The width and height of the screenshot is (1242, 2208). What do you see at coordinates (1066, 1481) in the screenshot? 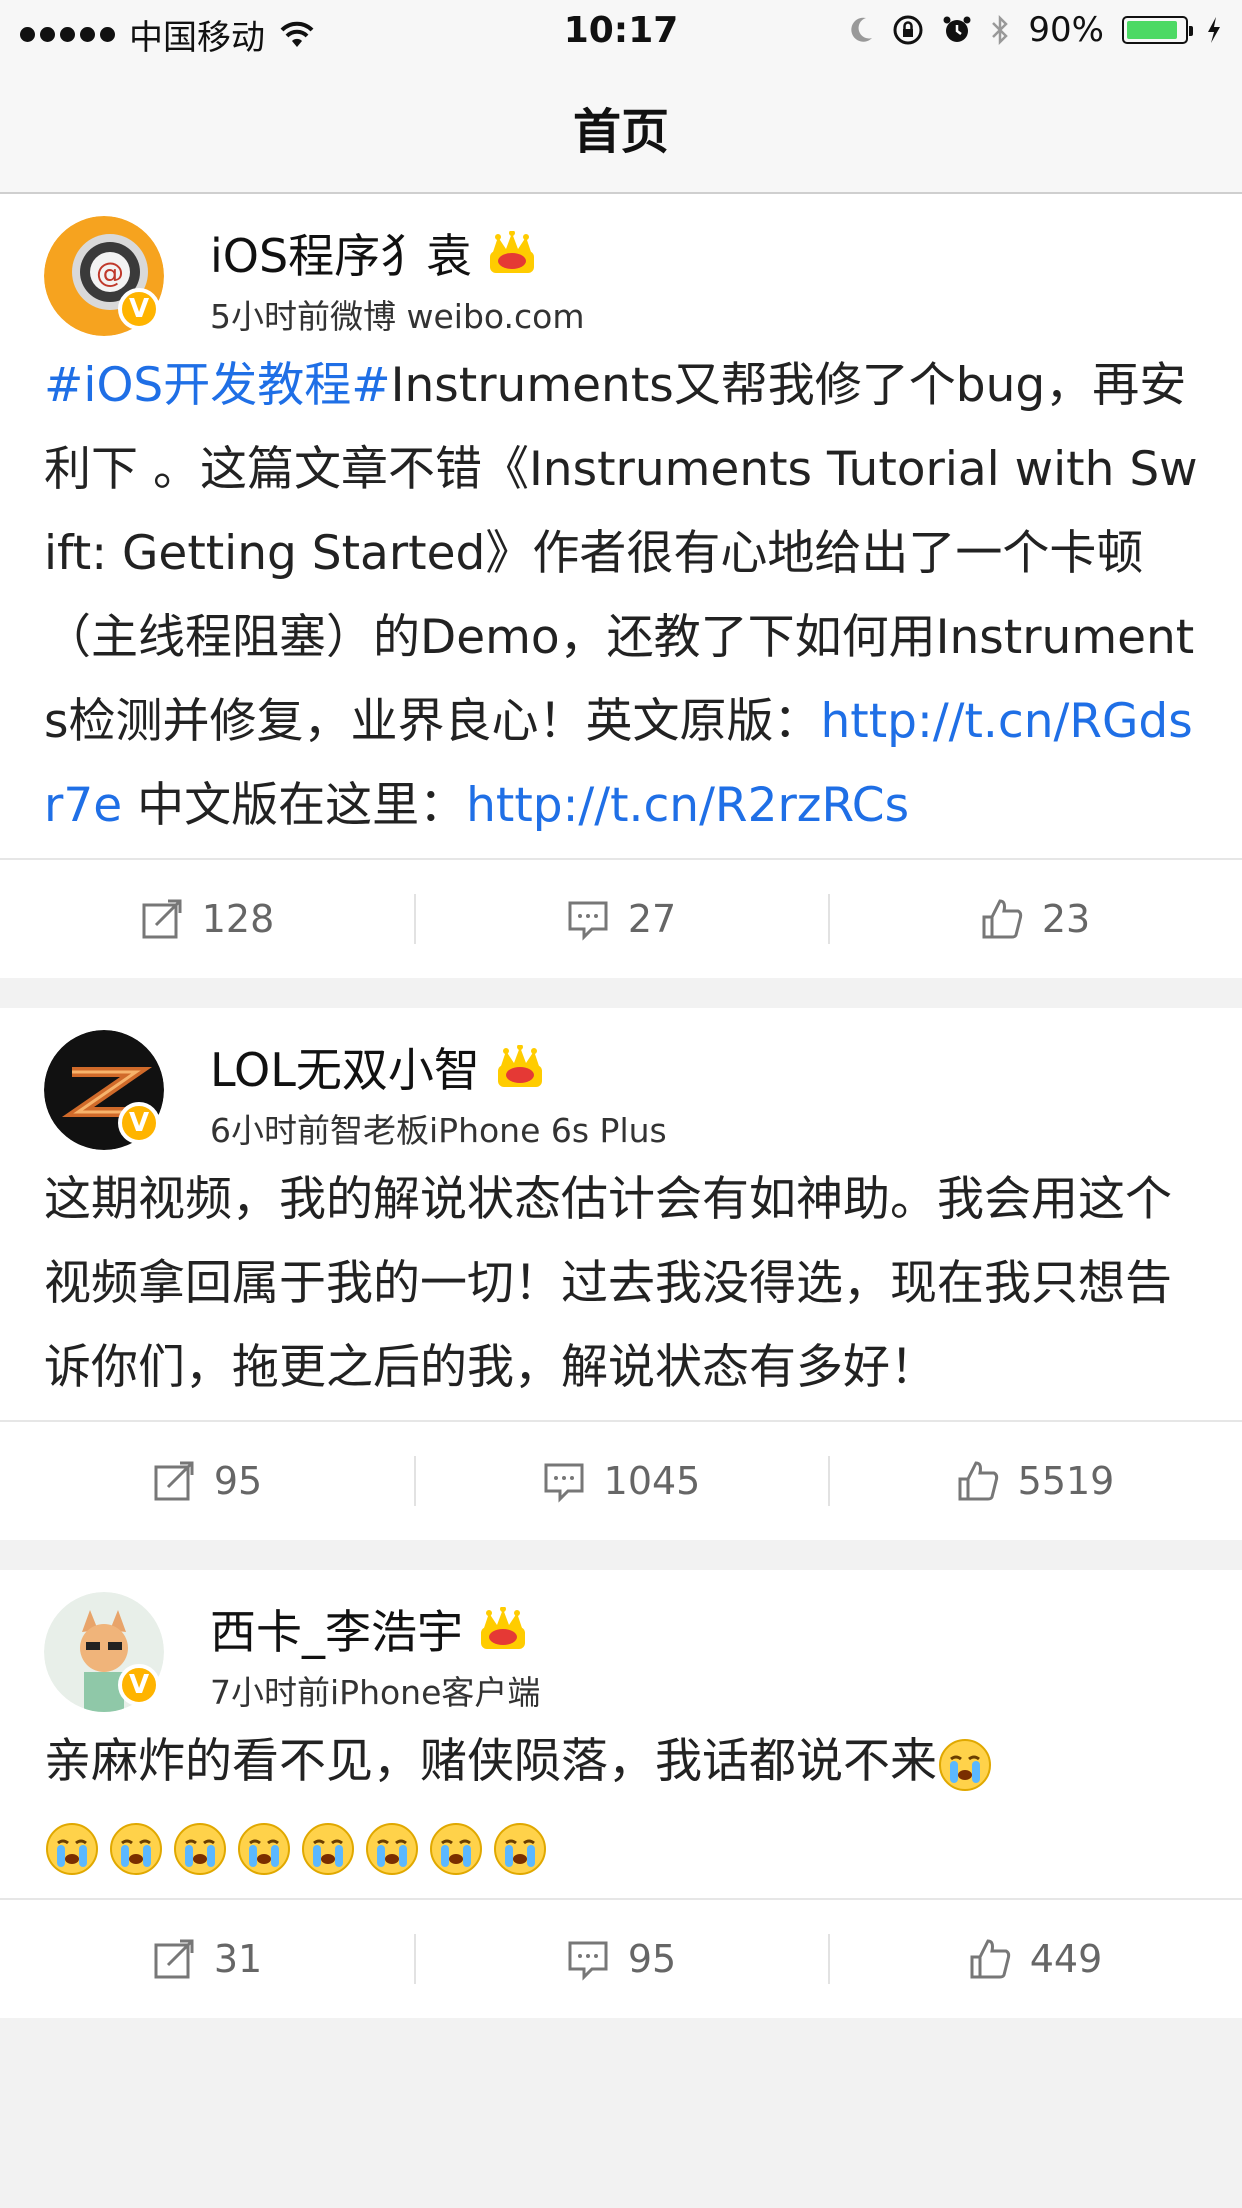
I see `like-count: 5519` at bounding box center [1066, 1481].